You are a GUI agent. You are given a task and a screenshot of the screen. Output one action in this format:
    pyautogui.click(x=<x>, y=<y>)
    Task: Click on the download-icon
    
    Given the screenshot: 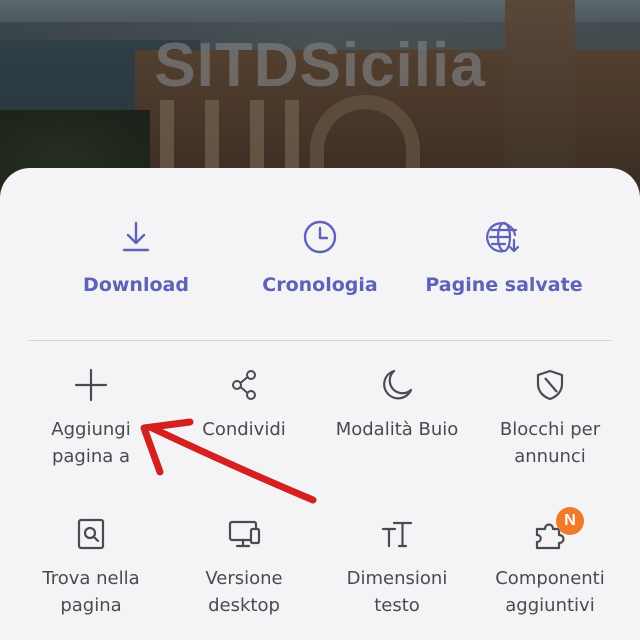 What is the action you would take?
    pyautogui.click(x=136, y=236)
    